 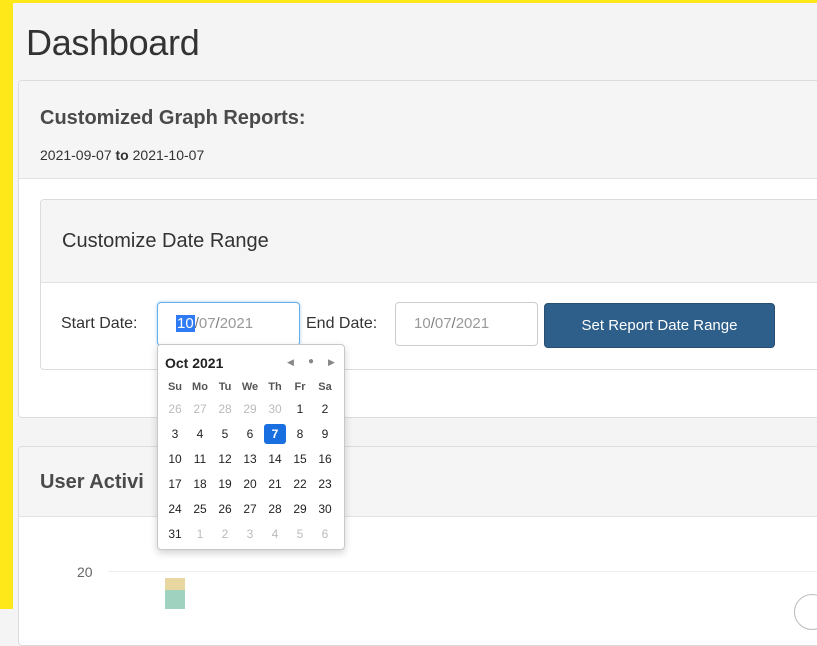 I want to click on calendar-day: 10, so click(x=175, y=459).